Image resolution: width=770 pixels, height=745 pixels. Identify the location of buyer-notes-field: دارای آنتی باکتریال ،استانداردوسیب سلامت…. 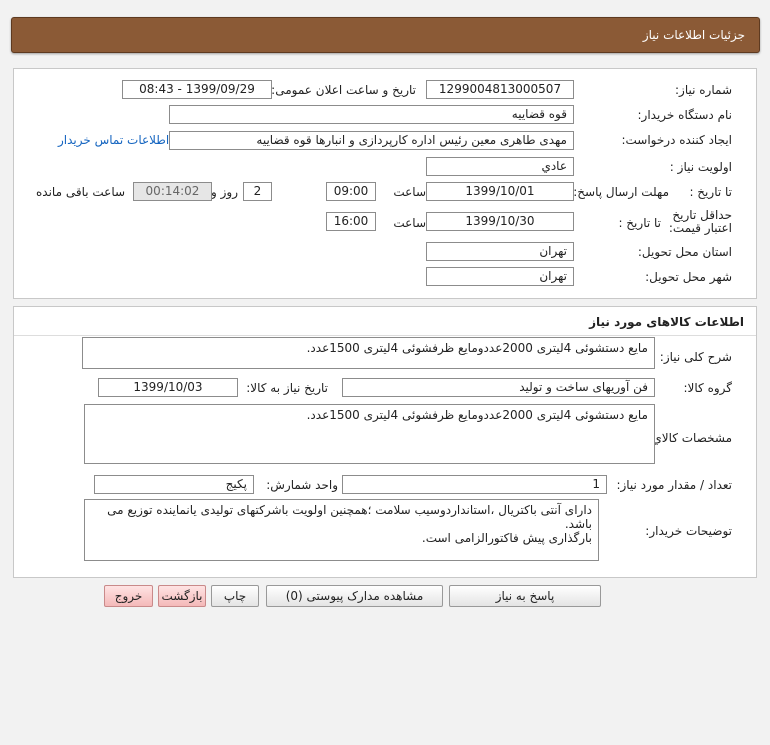
(341, 530).